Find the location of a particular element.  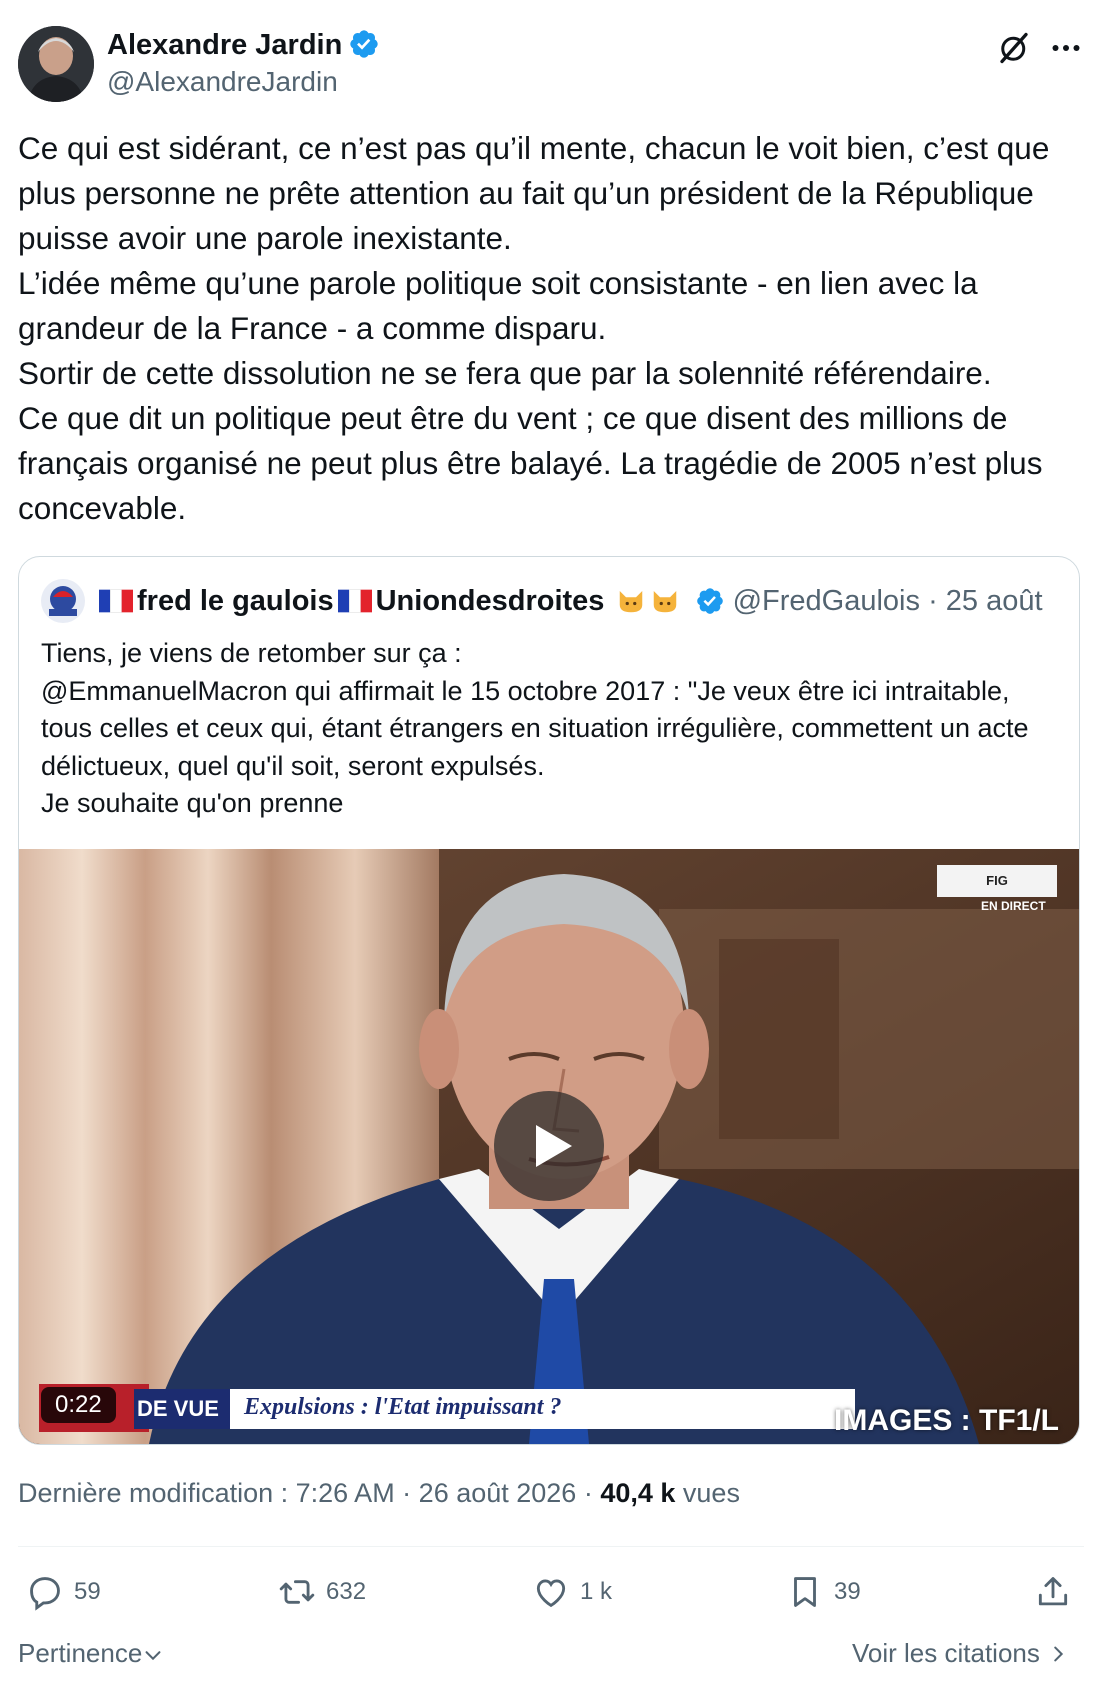

repost-button: 632 is located at coordinates (322, 1592).